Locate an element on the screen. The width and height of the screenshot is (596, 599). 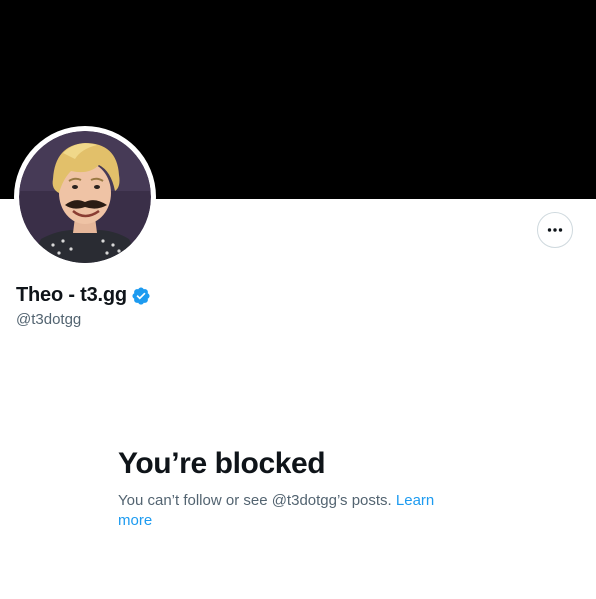
more-button is located at coordinates (555, 230).